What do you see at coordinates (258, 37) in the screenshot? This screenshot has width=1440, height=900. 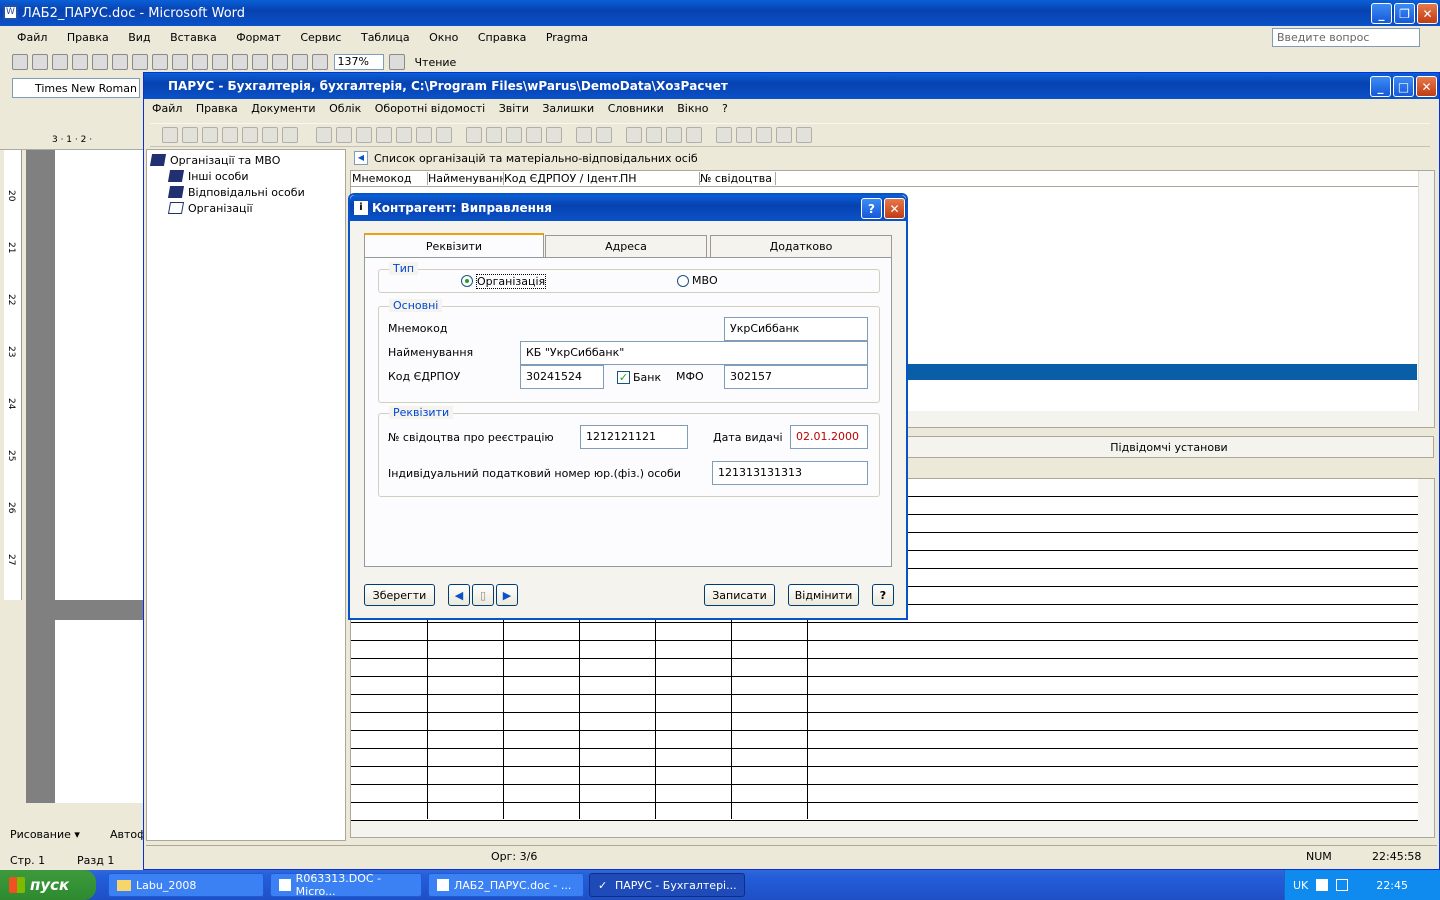 I see `menu-format: Формат` at bounding box center [258, 37].